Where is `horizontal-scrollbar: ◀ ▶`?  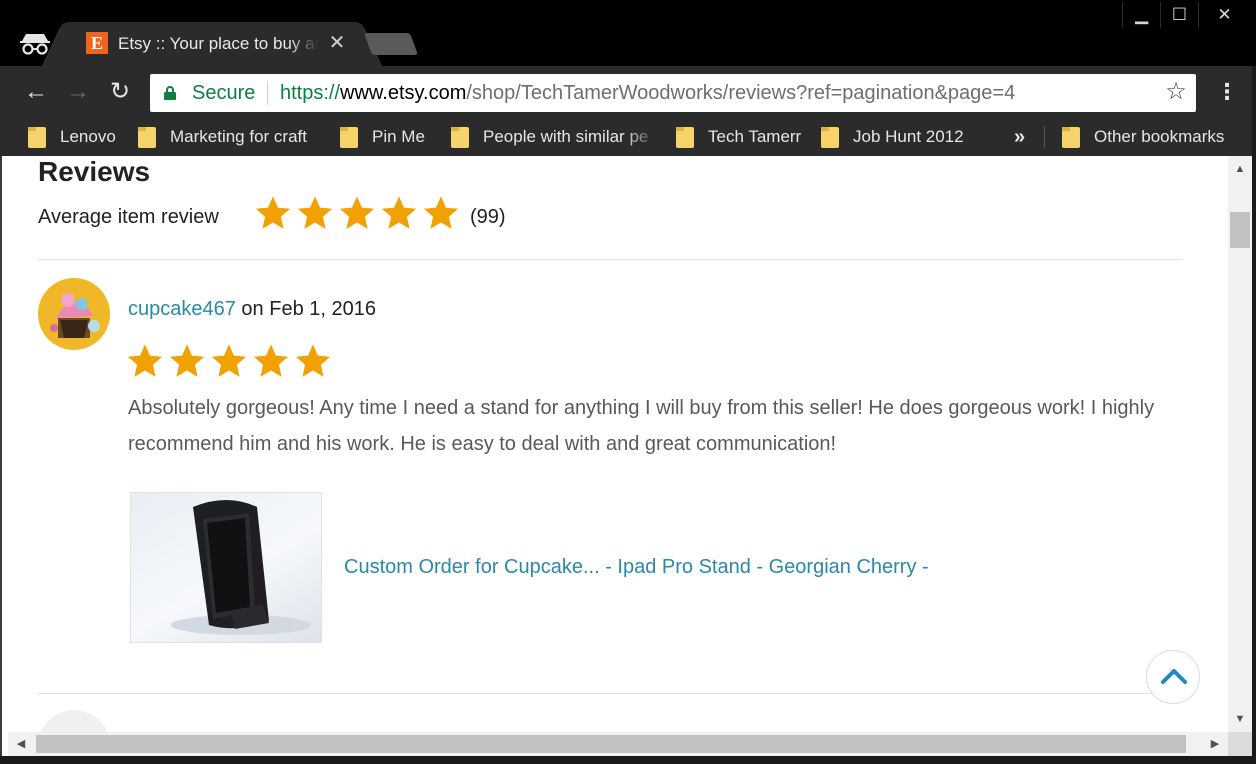 horizontal-scrollbar: ◀ ▶ is located at coordinates (618, 744).